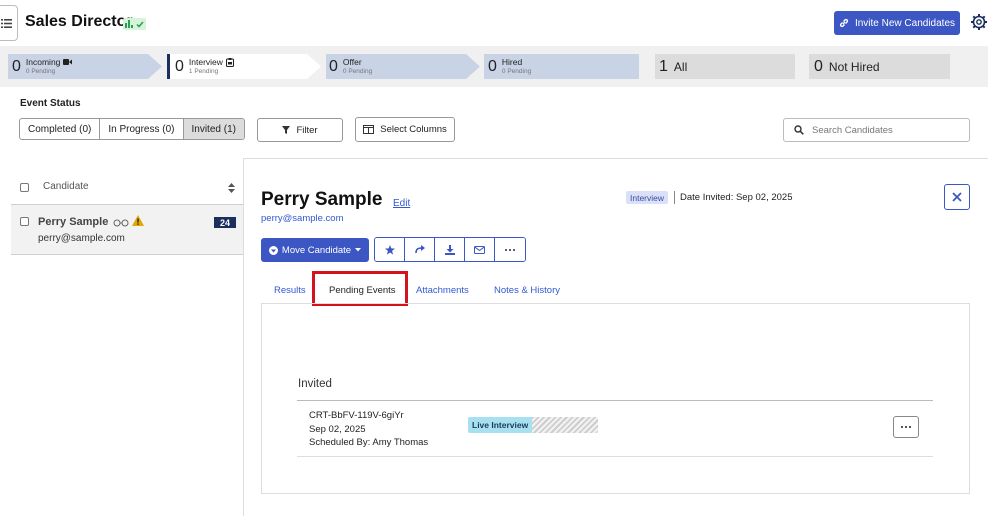  What do you see at coordinates (979, 22) in the screenshot?
I see `gear-icon` at bounding box center [979, 22].